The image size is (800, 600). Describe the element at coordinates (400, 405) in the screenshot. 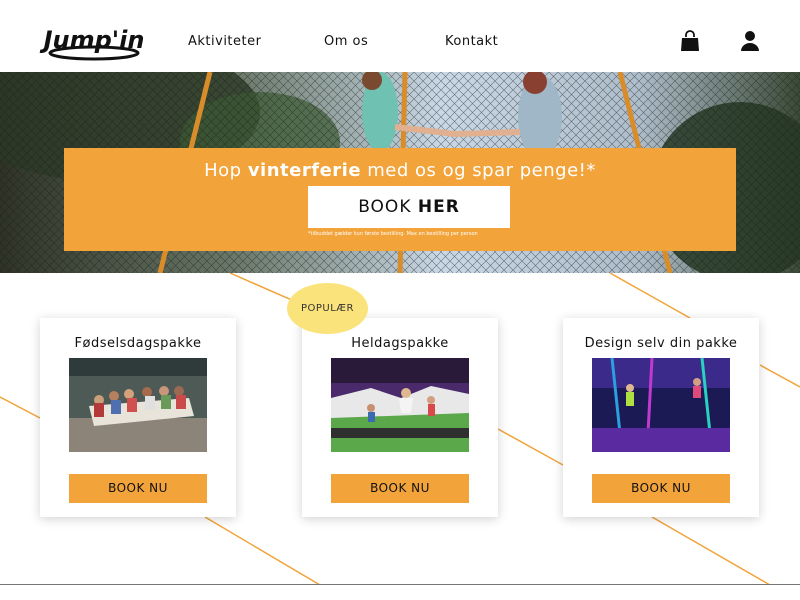

I see `trampoline-park-photo` at that location.